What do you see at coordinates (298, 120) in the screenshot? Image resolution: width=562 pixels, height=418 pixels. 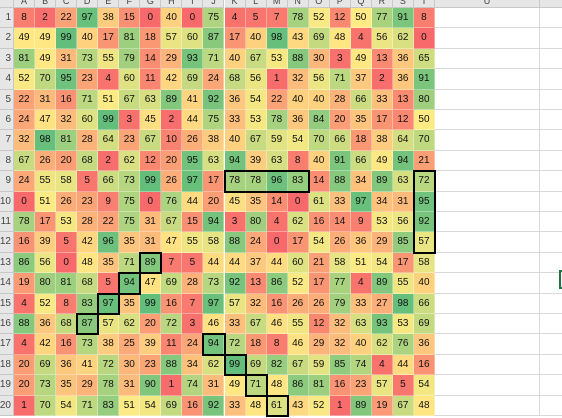 I see `cell-n6: 36` at bounding box center [298, 120].